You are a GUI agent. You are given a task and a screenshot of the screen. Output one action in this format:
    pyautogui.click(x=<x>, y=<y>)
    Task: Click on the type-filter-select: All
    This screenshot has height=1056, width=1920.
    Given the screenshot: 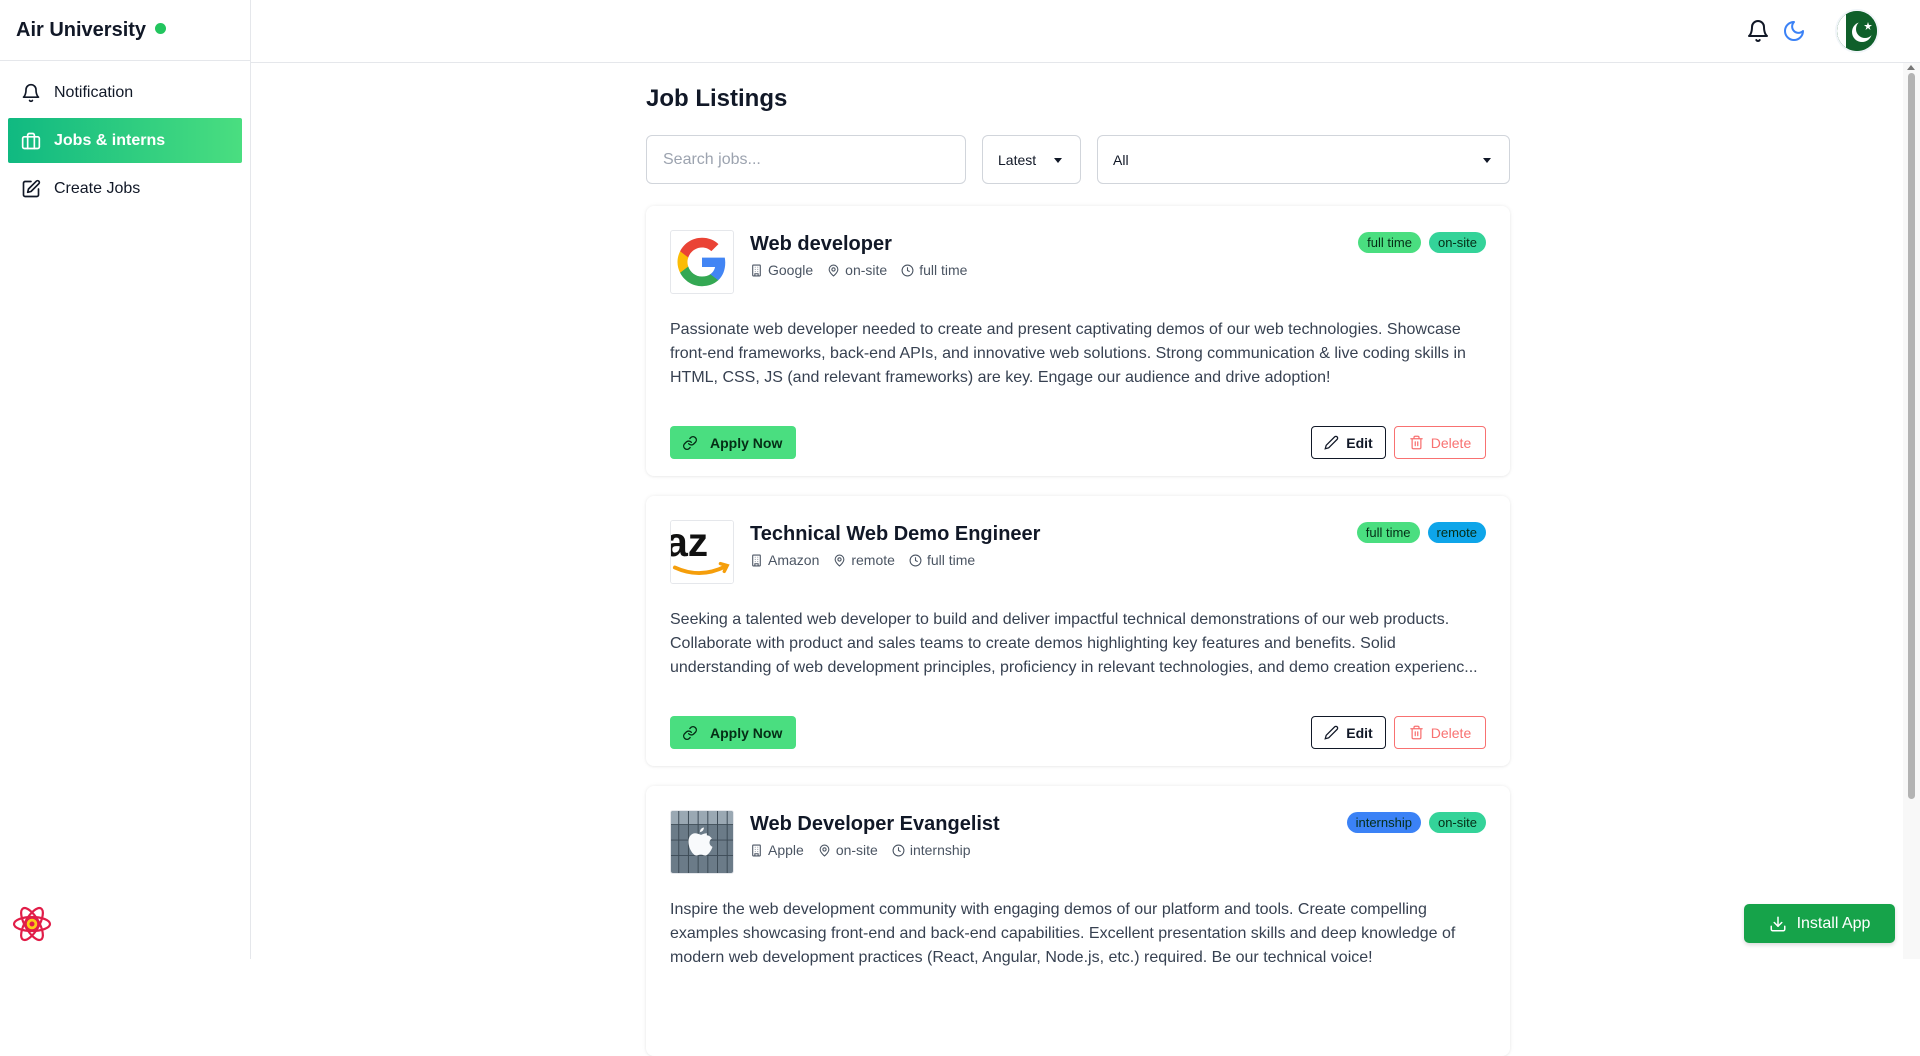 What is the action you would take?
    pyautogui.click(x=1303, y=159)
    